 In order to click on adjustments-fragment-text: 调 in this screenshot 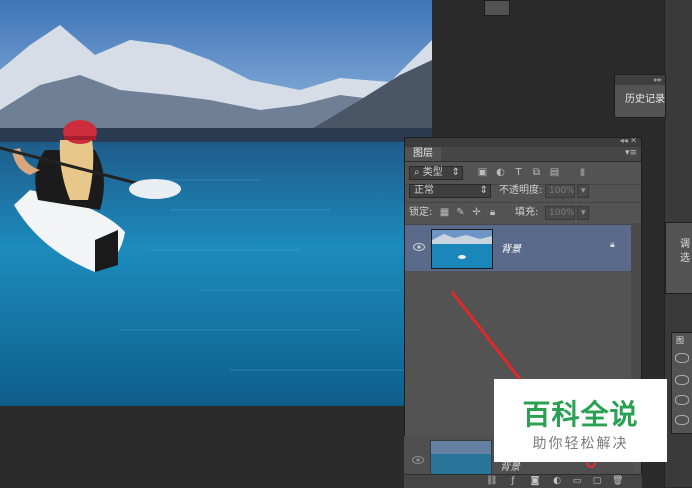, I will do `click(685, 244)`.